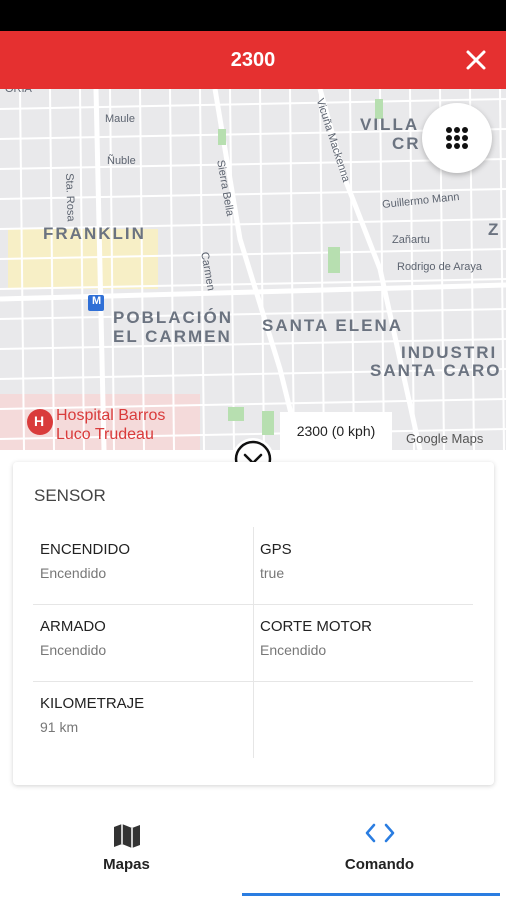  Describe the element at coordinates (97, 301) in the screenshot. I see `metro-icon: M` at that location.